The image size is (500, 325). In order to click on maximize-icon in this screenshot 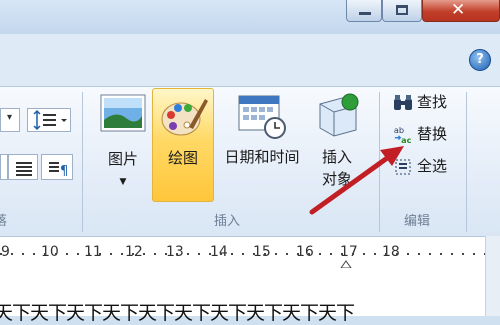, I will do `click(402, 10)`.